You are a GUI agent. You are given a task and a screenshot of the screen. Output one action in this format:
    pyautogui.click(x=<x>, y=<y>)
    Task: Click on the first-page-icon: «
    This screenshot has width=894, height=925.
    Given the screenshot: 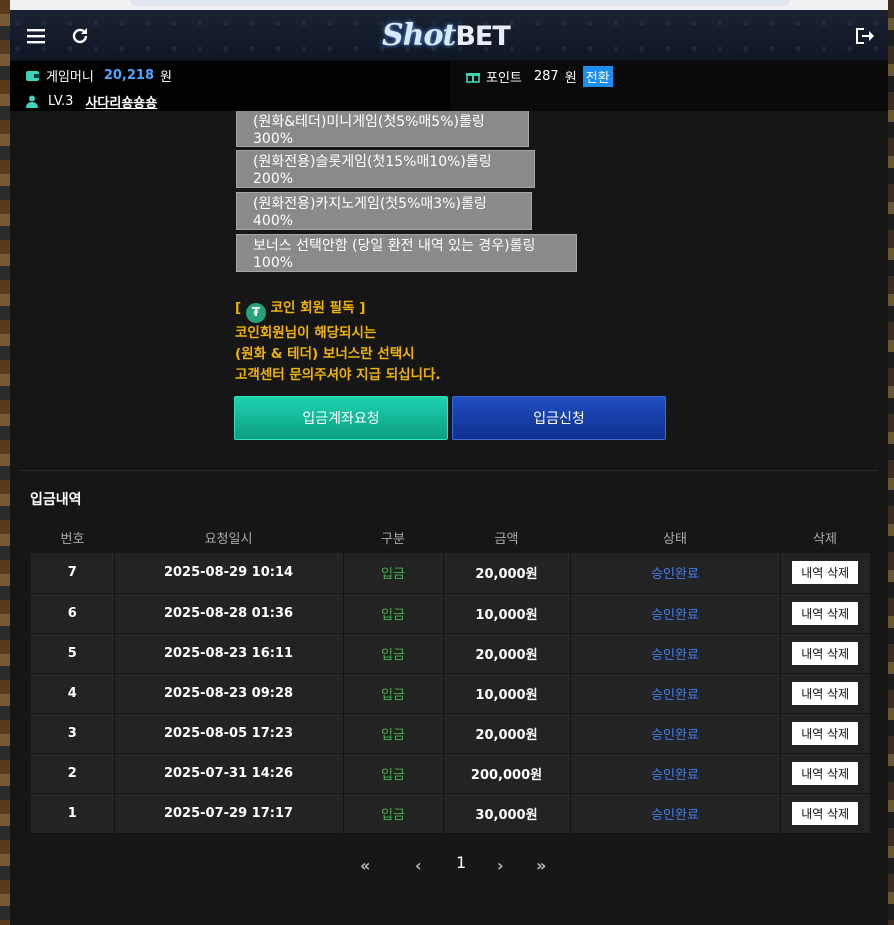 What is the action you would take?
    pyautogui.click(x=365, y=865)
    